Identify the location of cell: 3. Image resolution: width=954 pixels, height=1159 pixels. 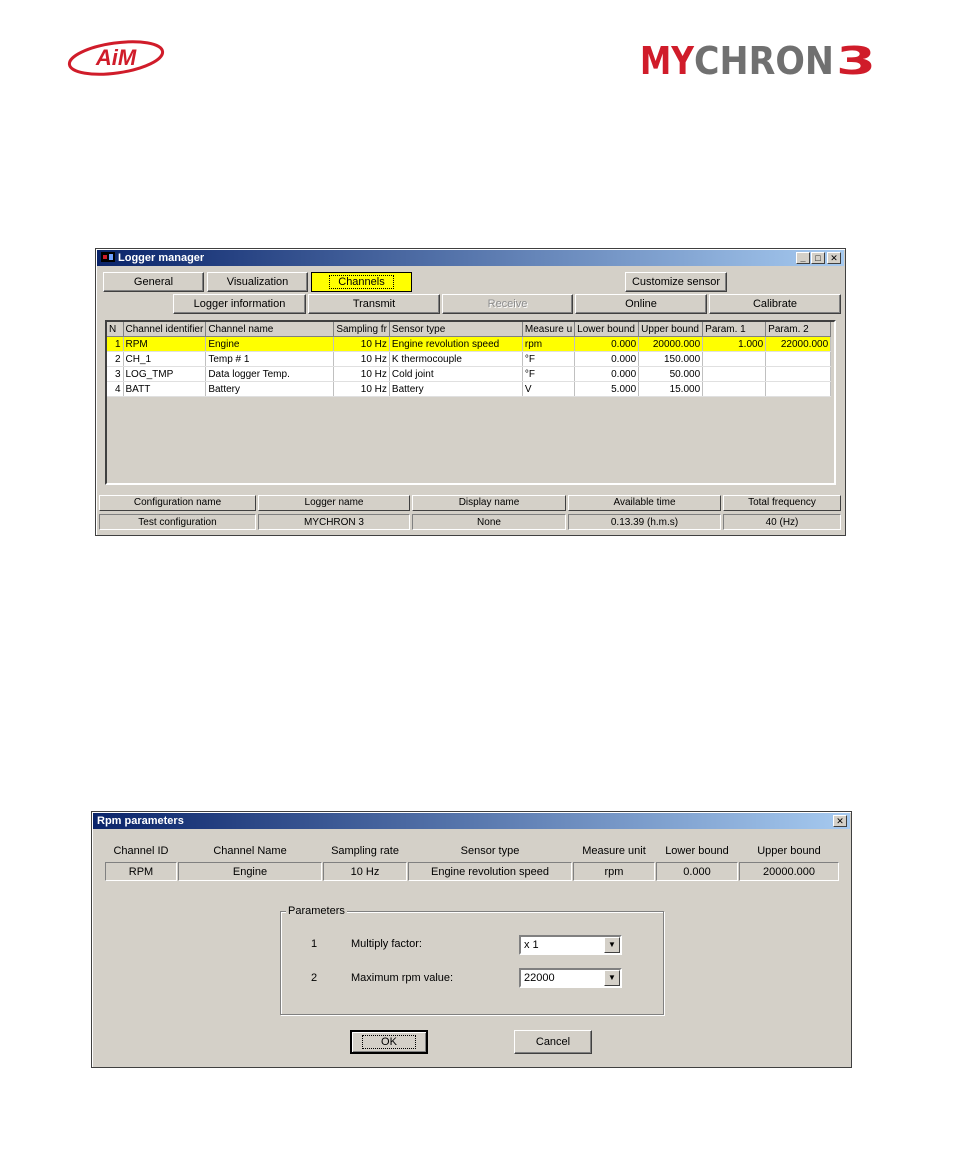
(115, 374).